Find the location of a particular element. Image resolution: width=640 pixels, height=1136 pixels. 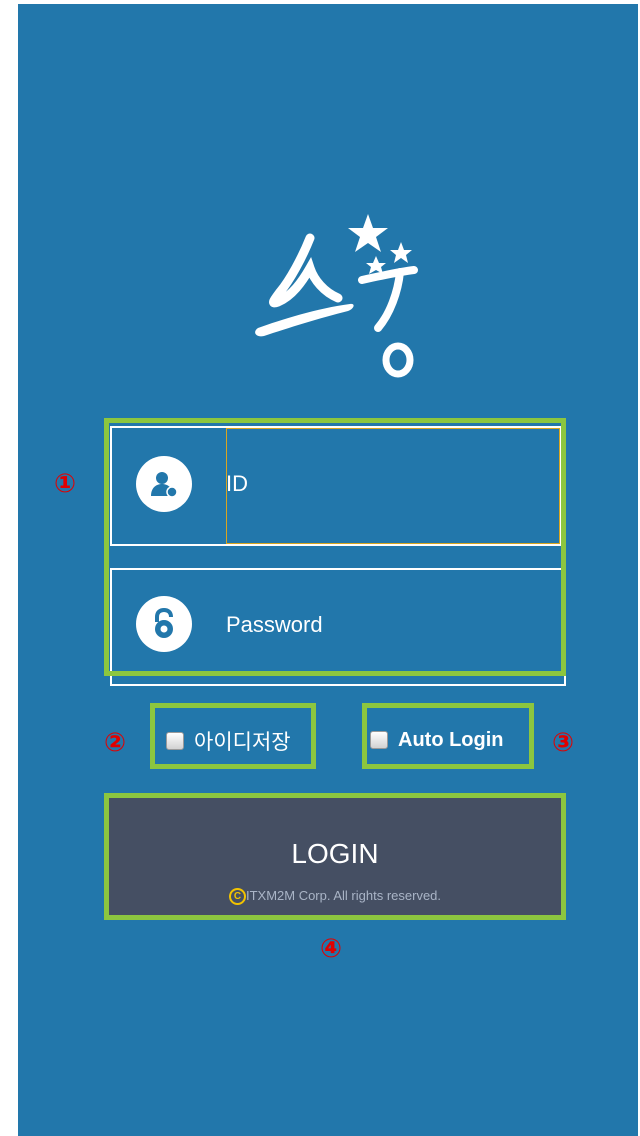

annotation-number-1: ① is located at coordinates (65, 484).